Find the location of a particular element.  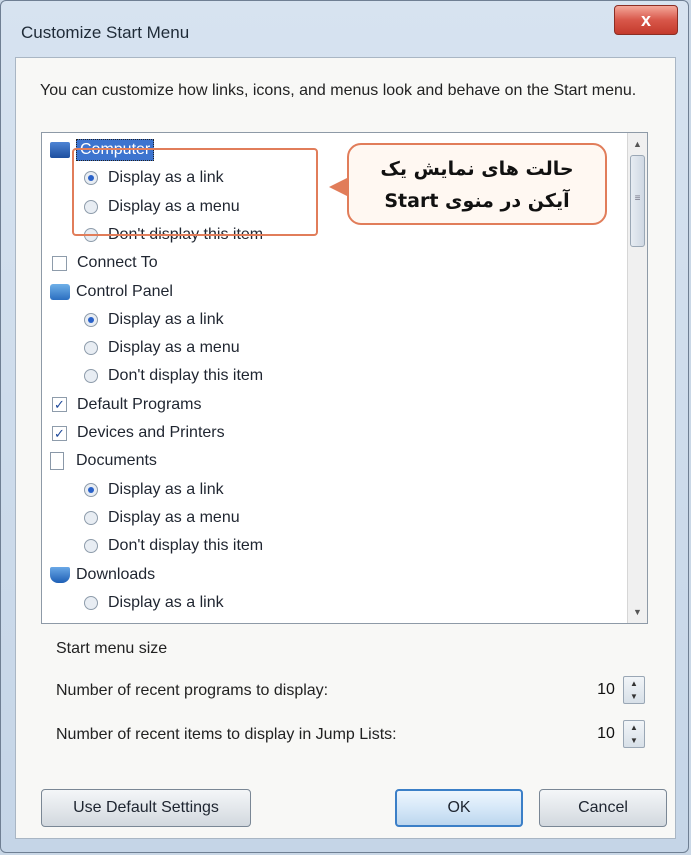

list-item-label: Default Programs is located at coordinates (139, 404).